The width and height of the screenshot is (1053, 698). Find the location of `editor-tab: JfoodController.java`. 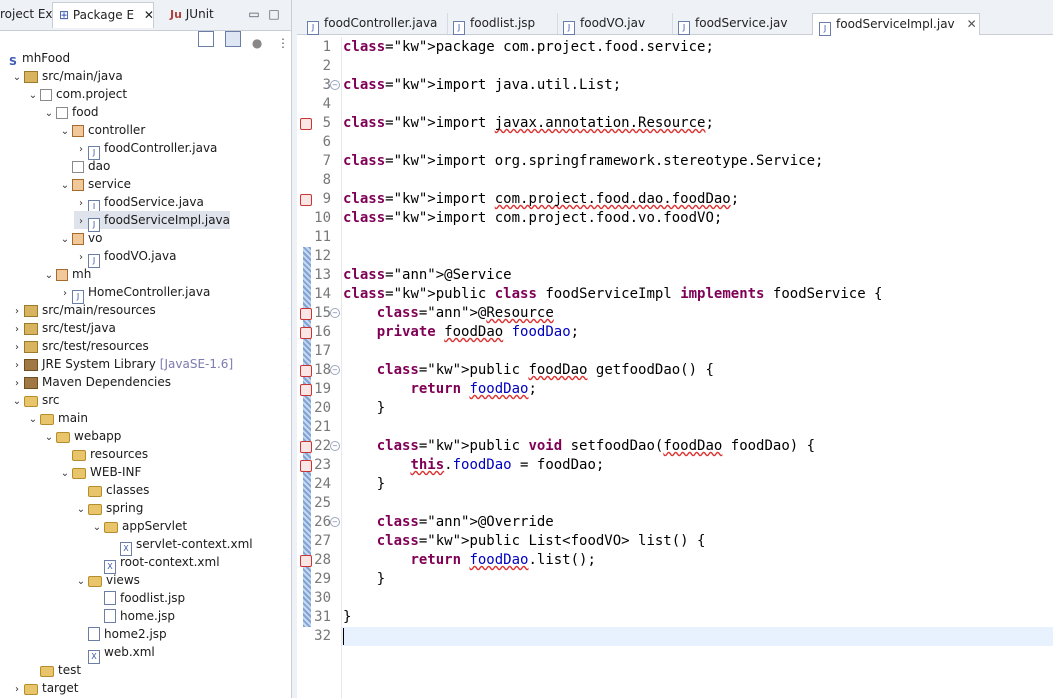

editor-tab: JfoodController.java is located at coordinates (374, 24).